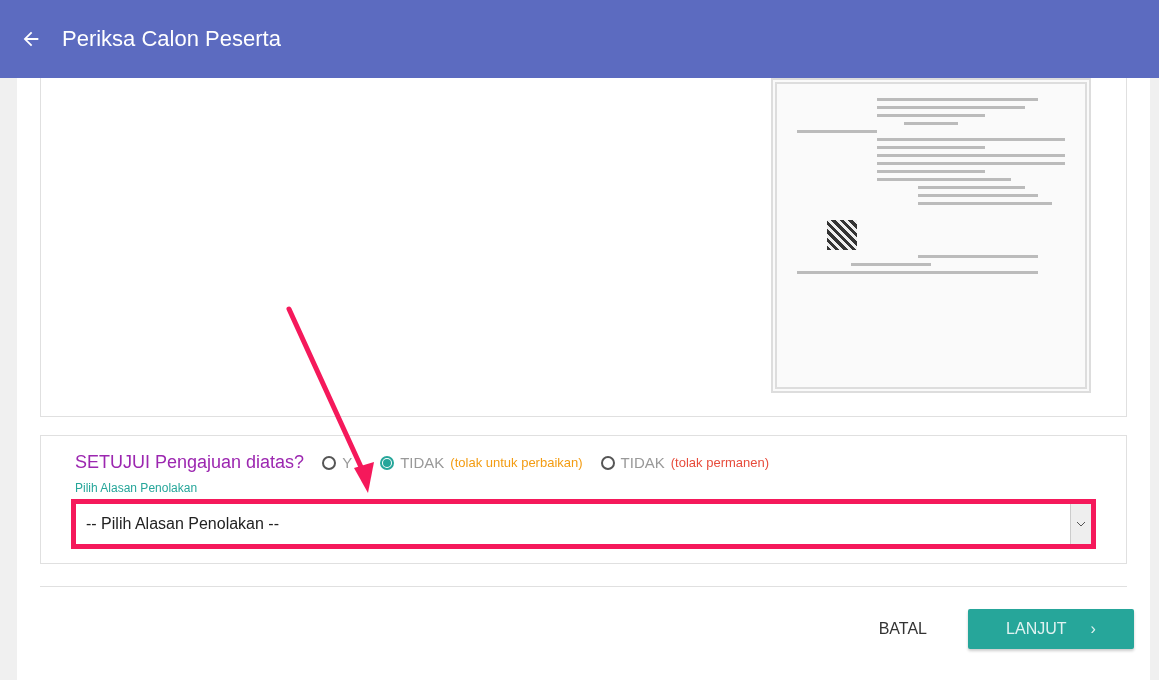 The image size is (1159, 680). Describe the element at coordinates (171, 39) in the screenshot. I see `page-title: Periksa Calon Peserta` at that location.